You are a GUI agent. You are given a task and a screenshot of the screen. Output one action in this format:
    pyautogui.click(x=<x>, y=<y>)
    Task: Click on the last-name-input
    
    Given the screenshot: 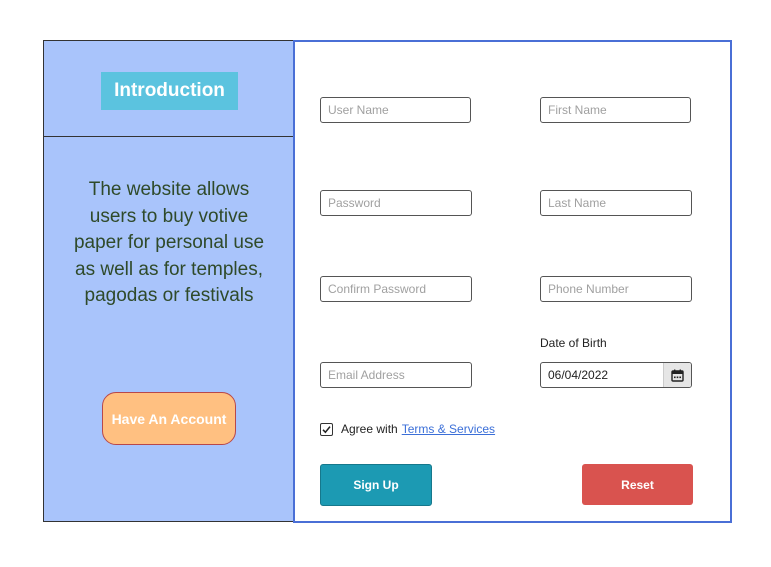 What is the action you would take?
    pyautogui.click(x=616, y=203)
    